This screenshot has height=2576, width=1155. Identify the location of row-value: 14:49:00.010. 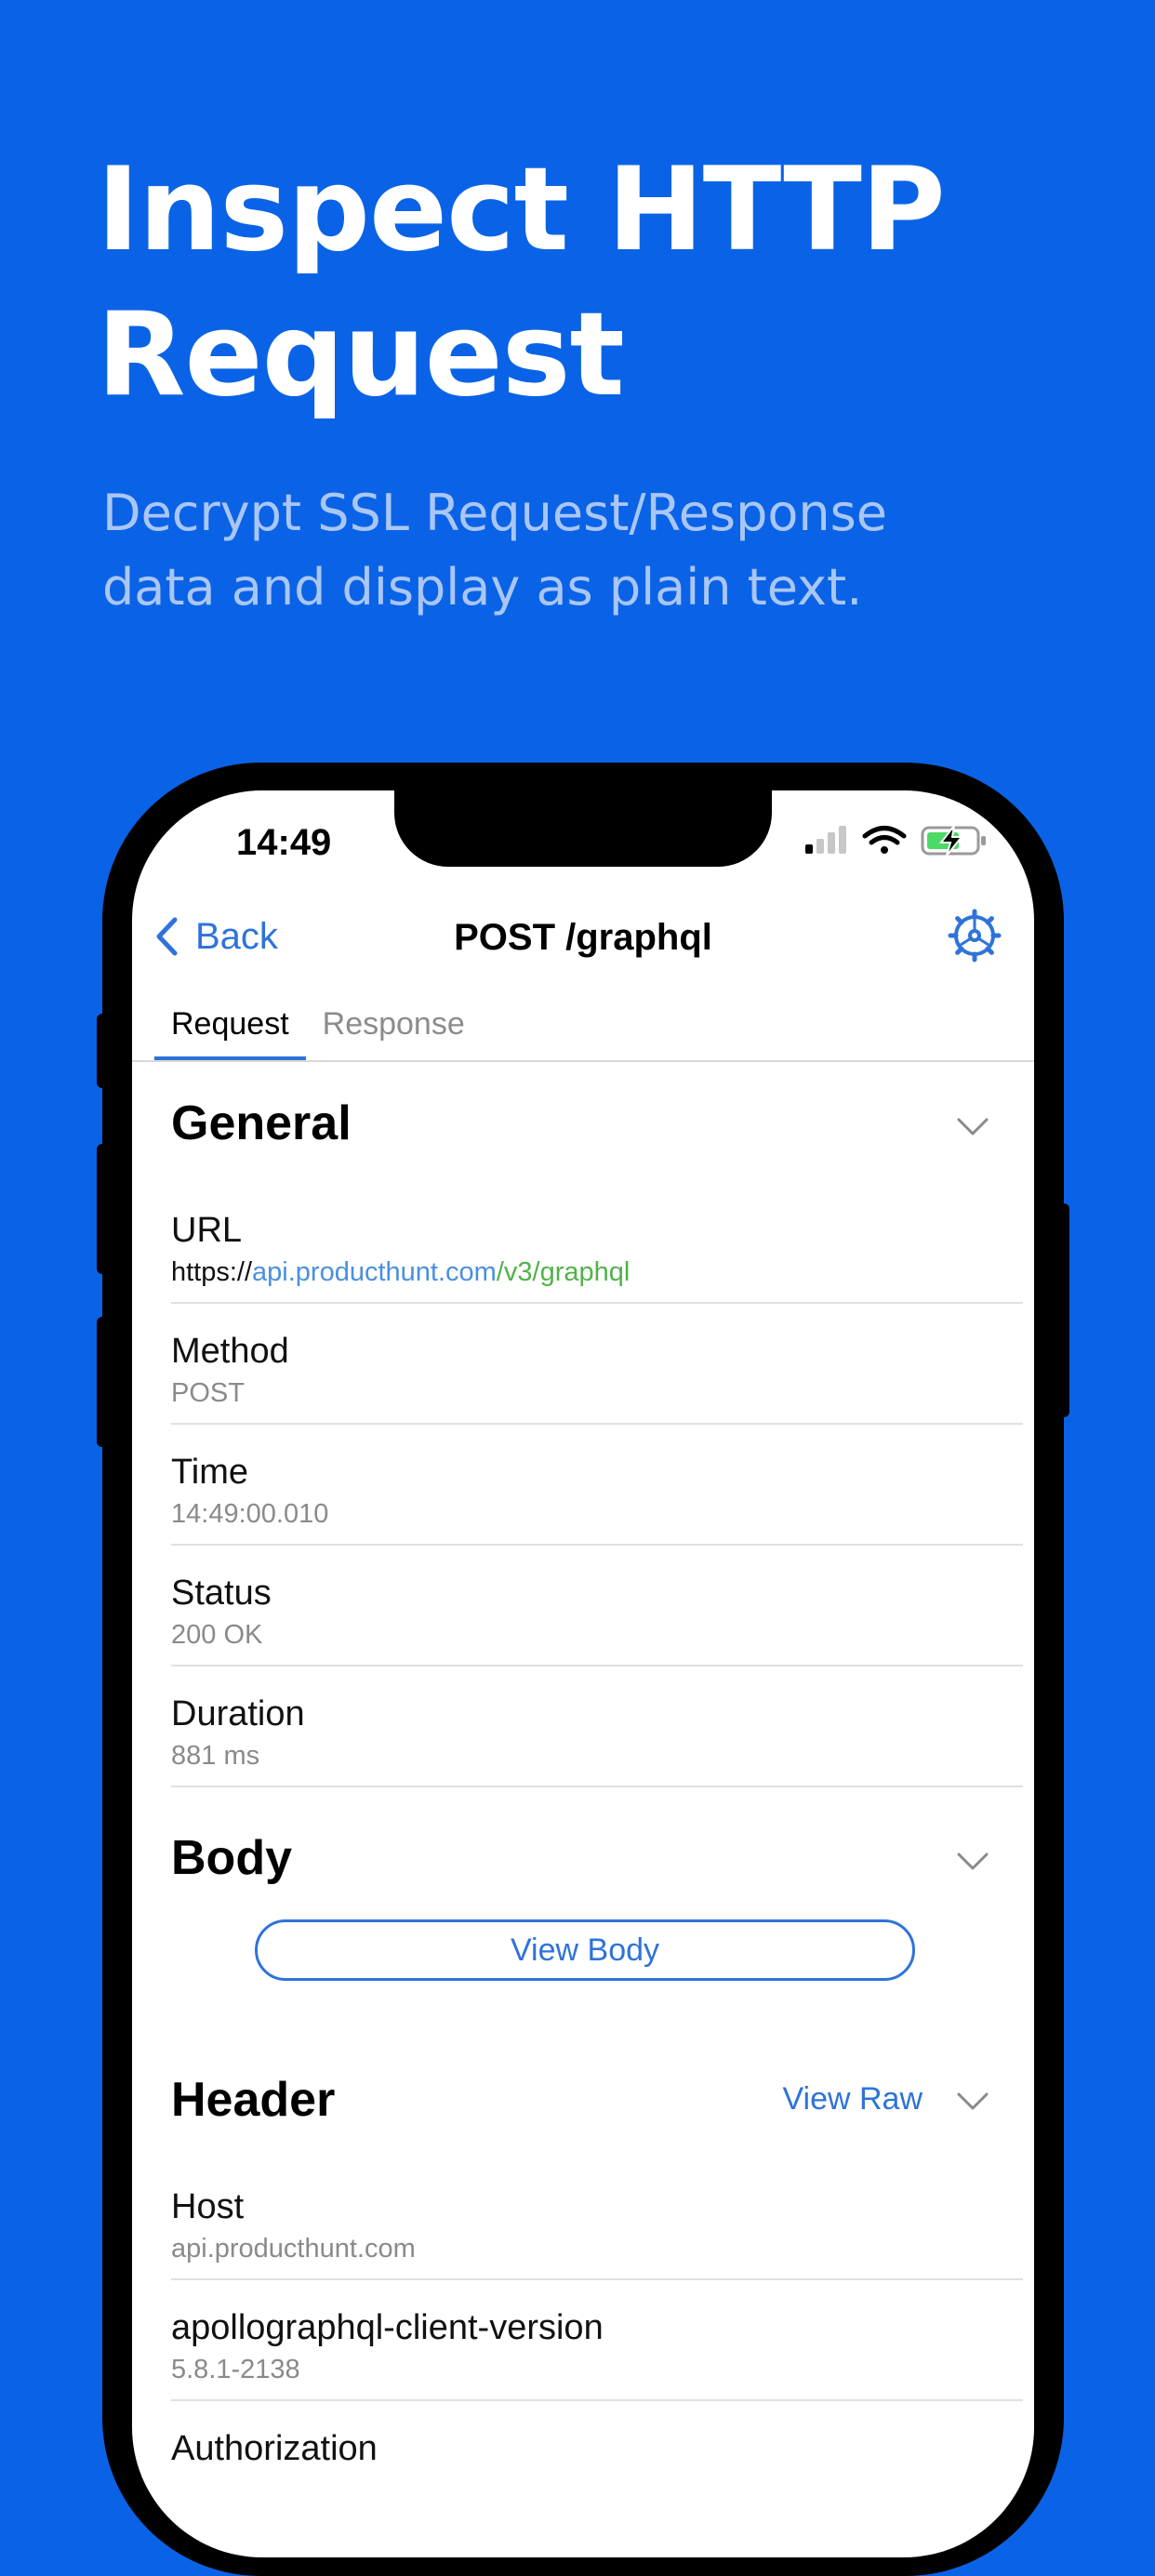
(250, 1514).